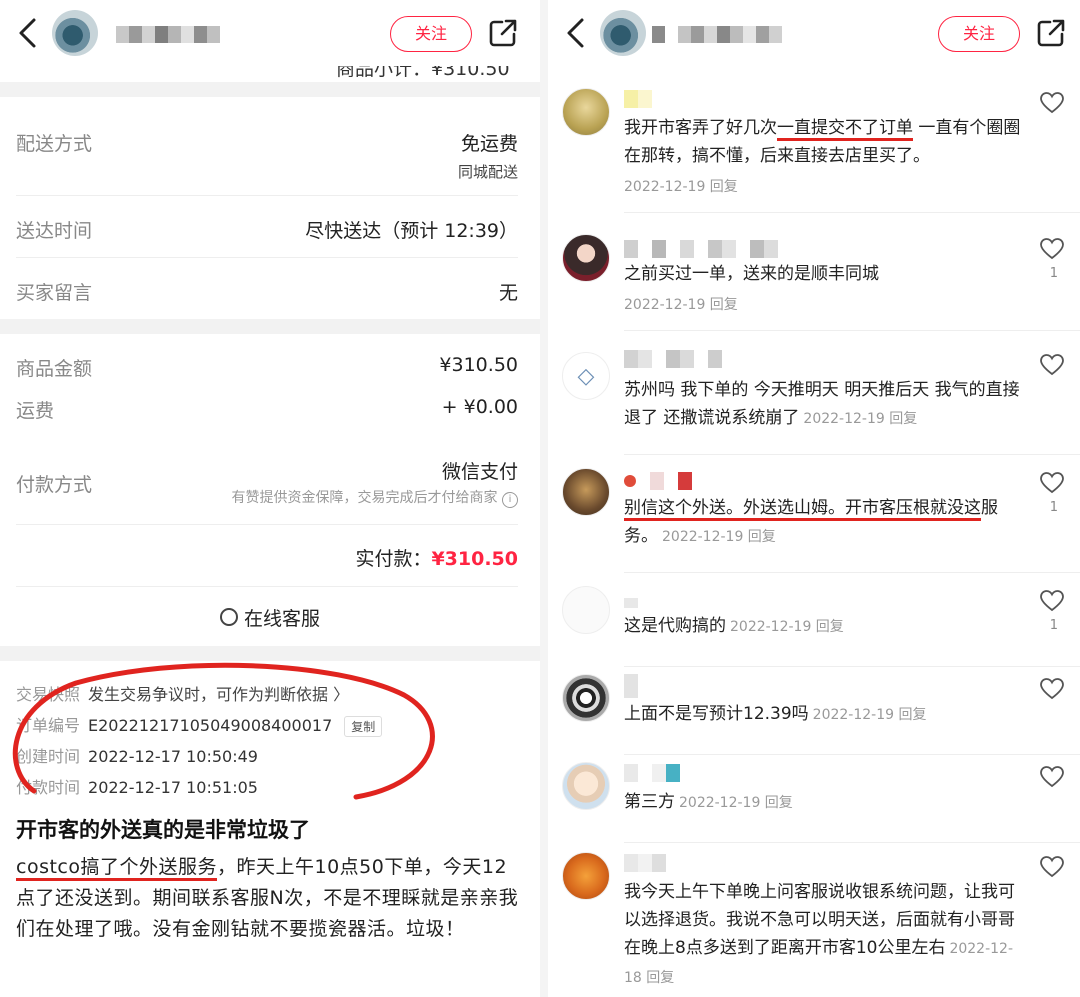 The height and width of the screenshot is (997, 1080). What do you see at coordinates (54, 369) in the screenshot?
I see `goods-amount-label: 商品金额` at bounding box center [54, 369].